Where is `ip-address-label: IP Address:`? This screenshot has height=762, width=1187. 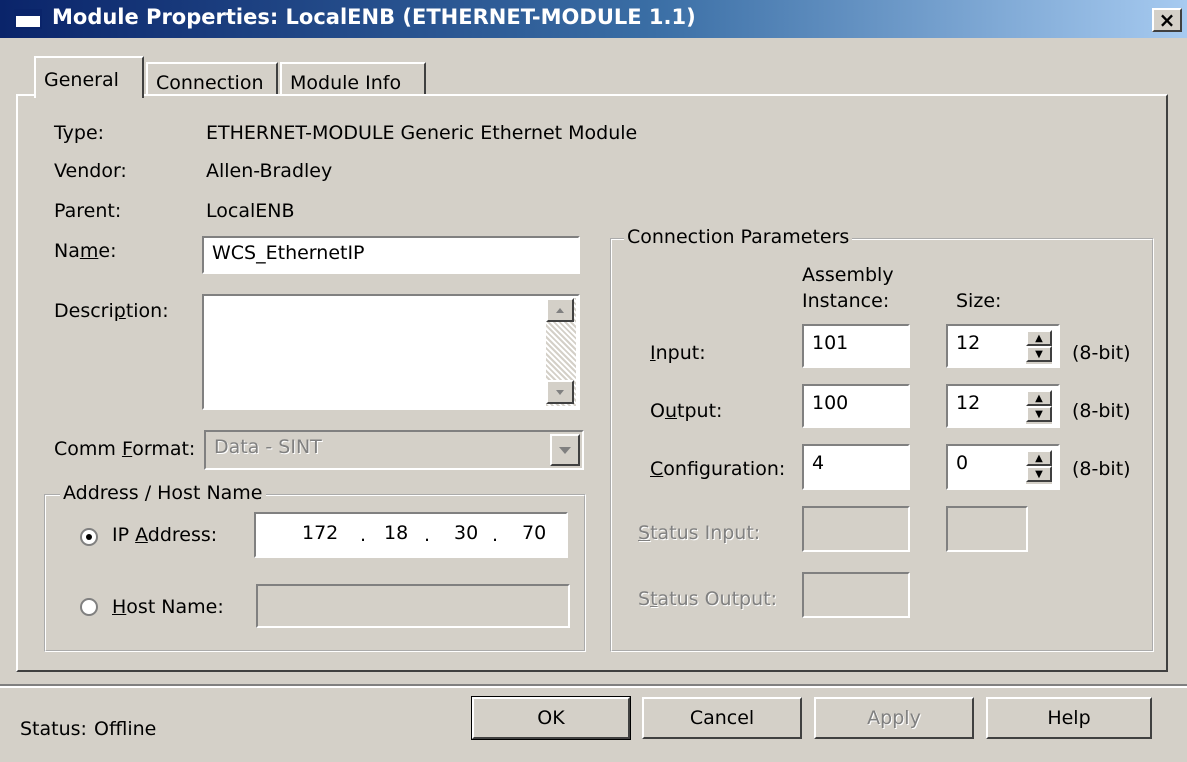 ip-address-label: IP Address: is located at coordinates (165, 535).